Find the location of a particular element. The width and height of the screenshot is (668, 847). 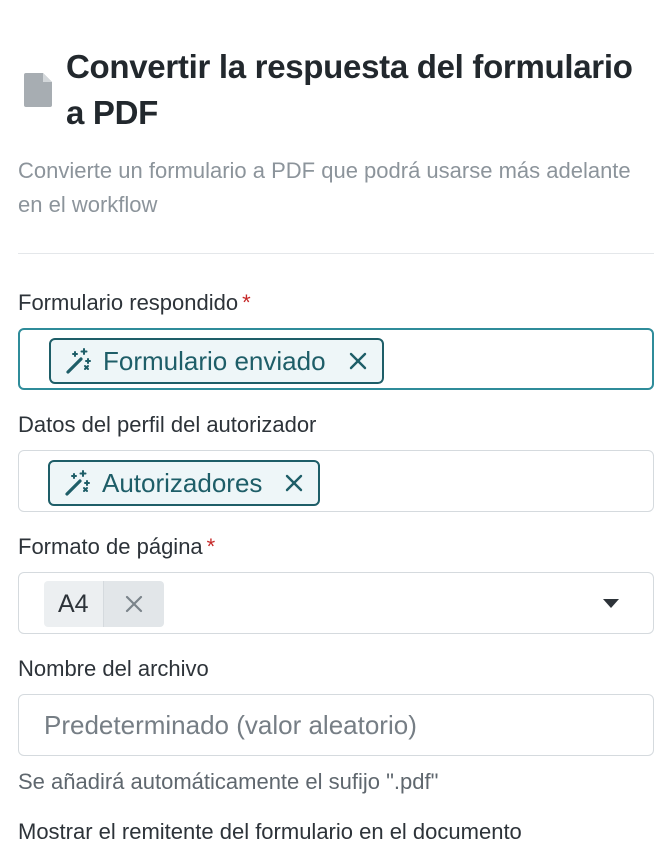

page-format-selected-chip: A4 is located at coordinates (104, 604).